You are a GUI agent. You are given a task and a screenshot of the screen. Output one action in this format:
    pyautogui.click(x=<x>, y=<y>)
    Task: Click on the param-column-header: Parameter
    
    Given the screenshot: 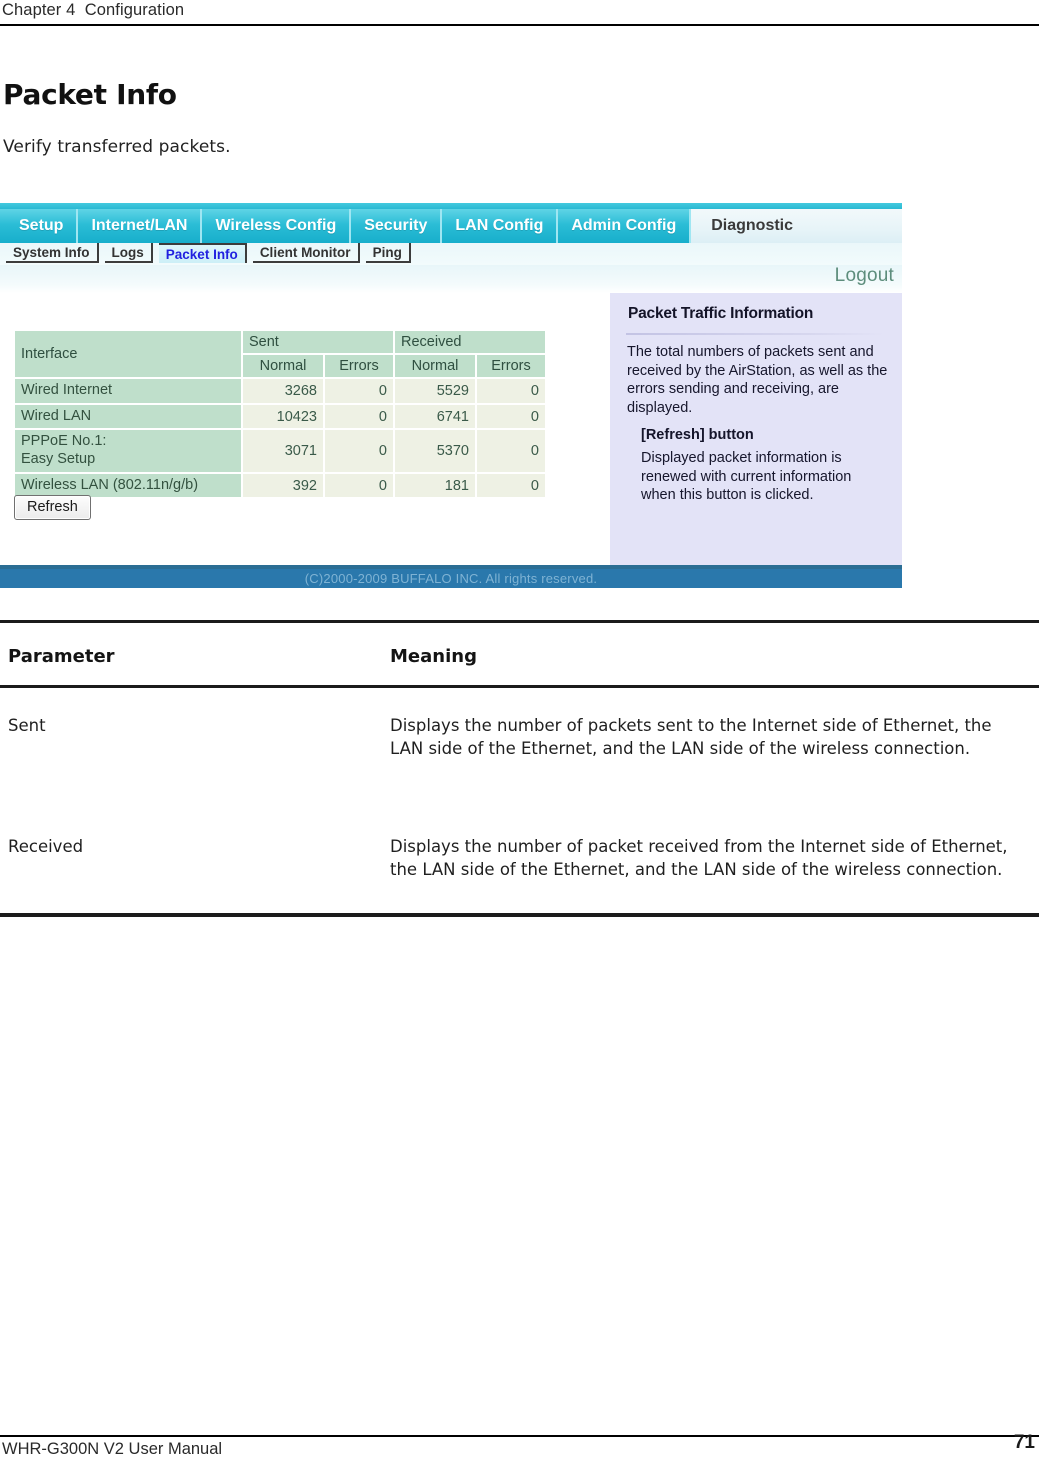 What is the action you would take?
    pyautogui.click(x=61, y=656)
    